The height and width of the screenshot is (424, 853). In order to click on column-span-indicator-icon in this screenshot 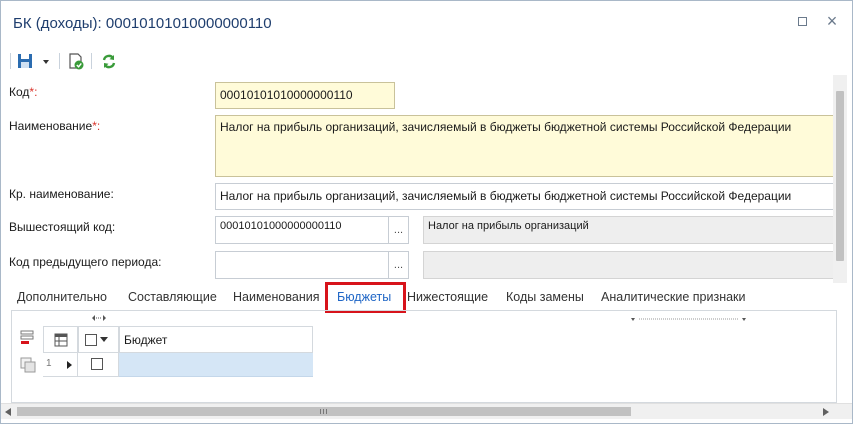, I will do `click(688, 319)`.